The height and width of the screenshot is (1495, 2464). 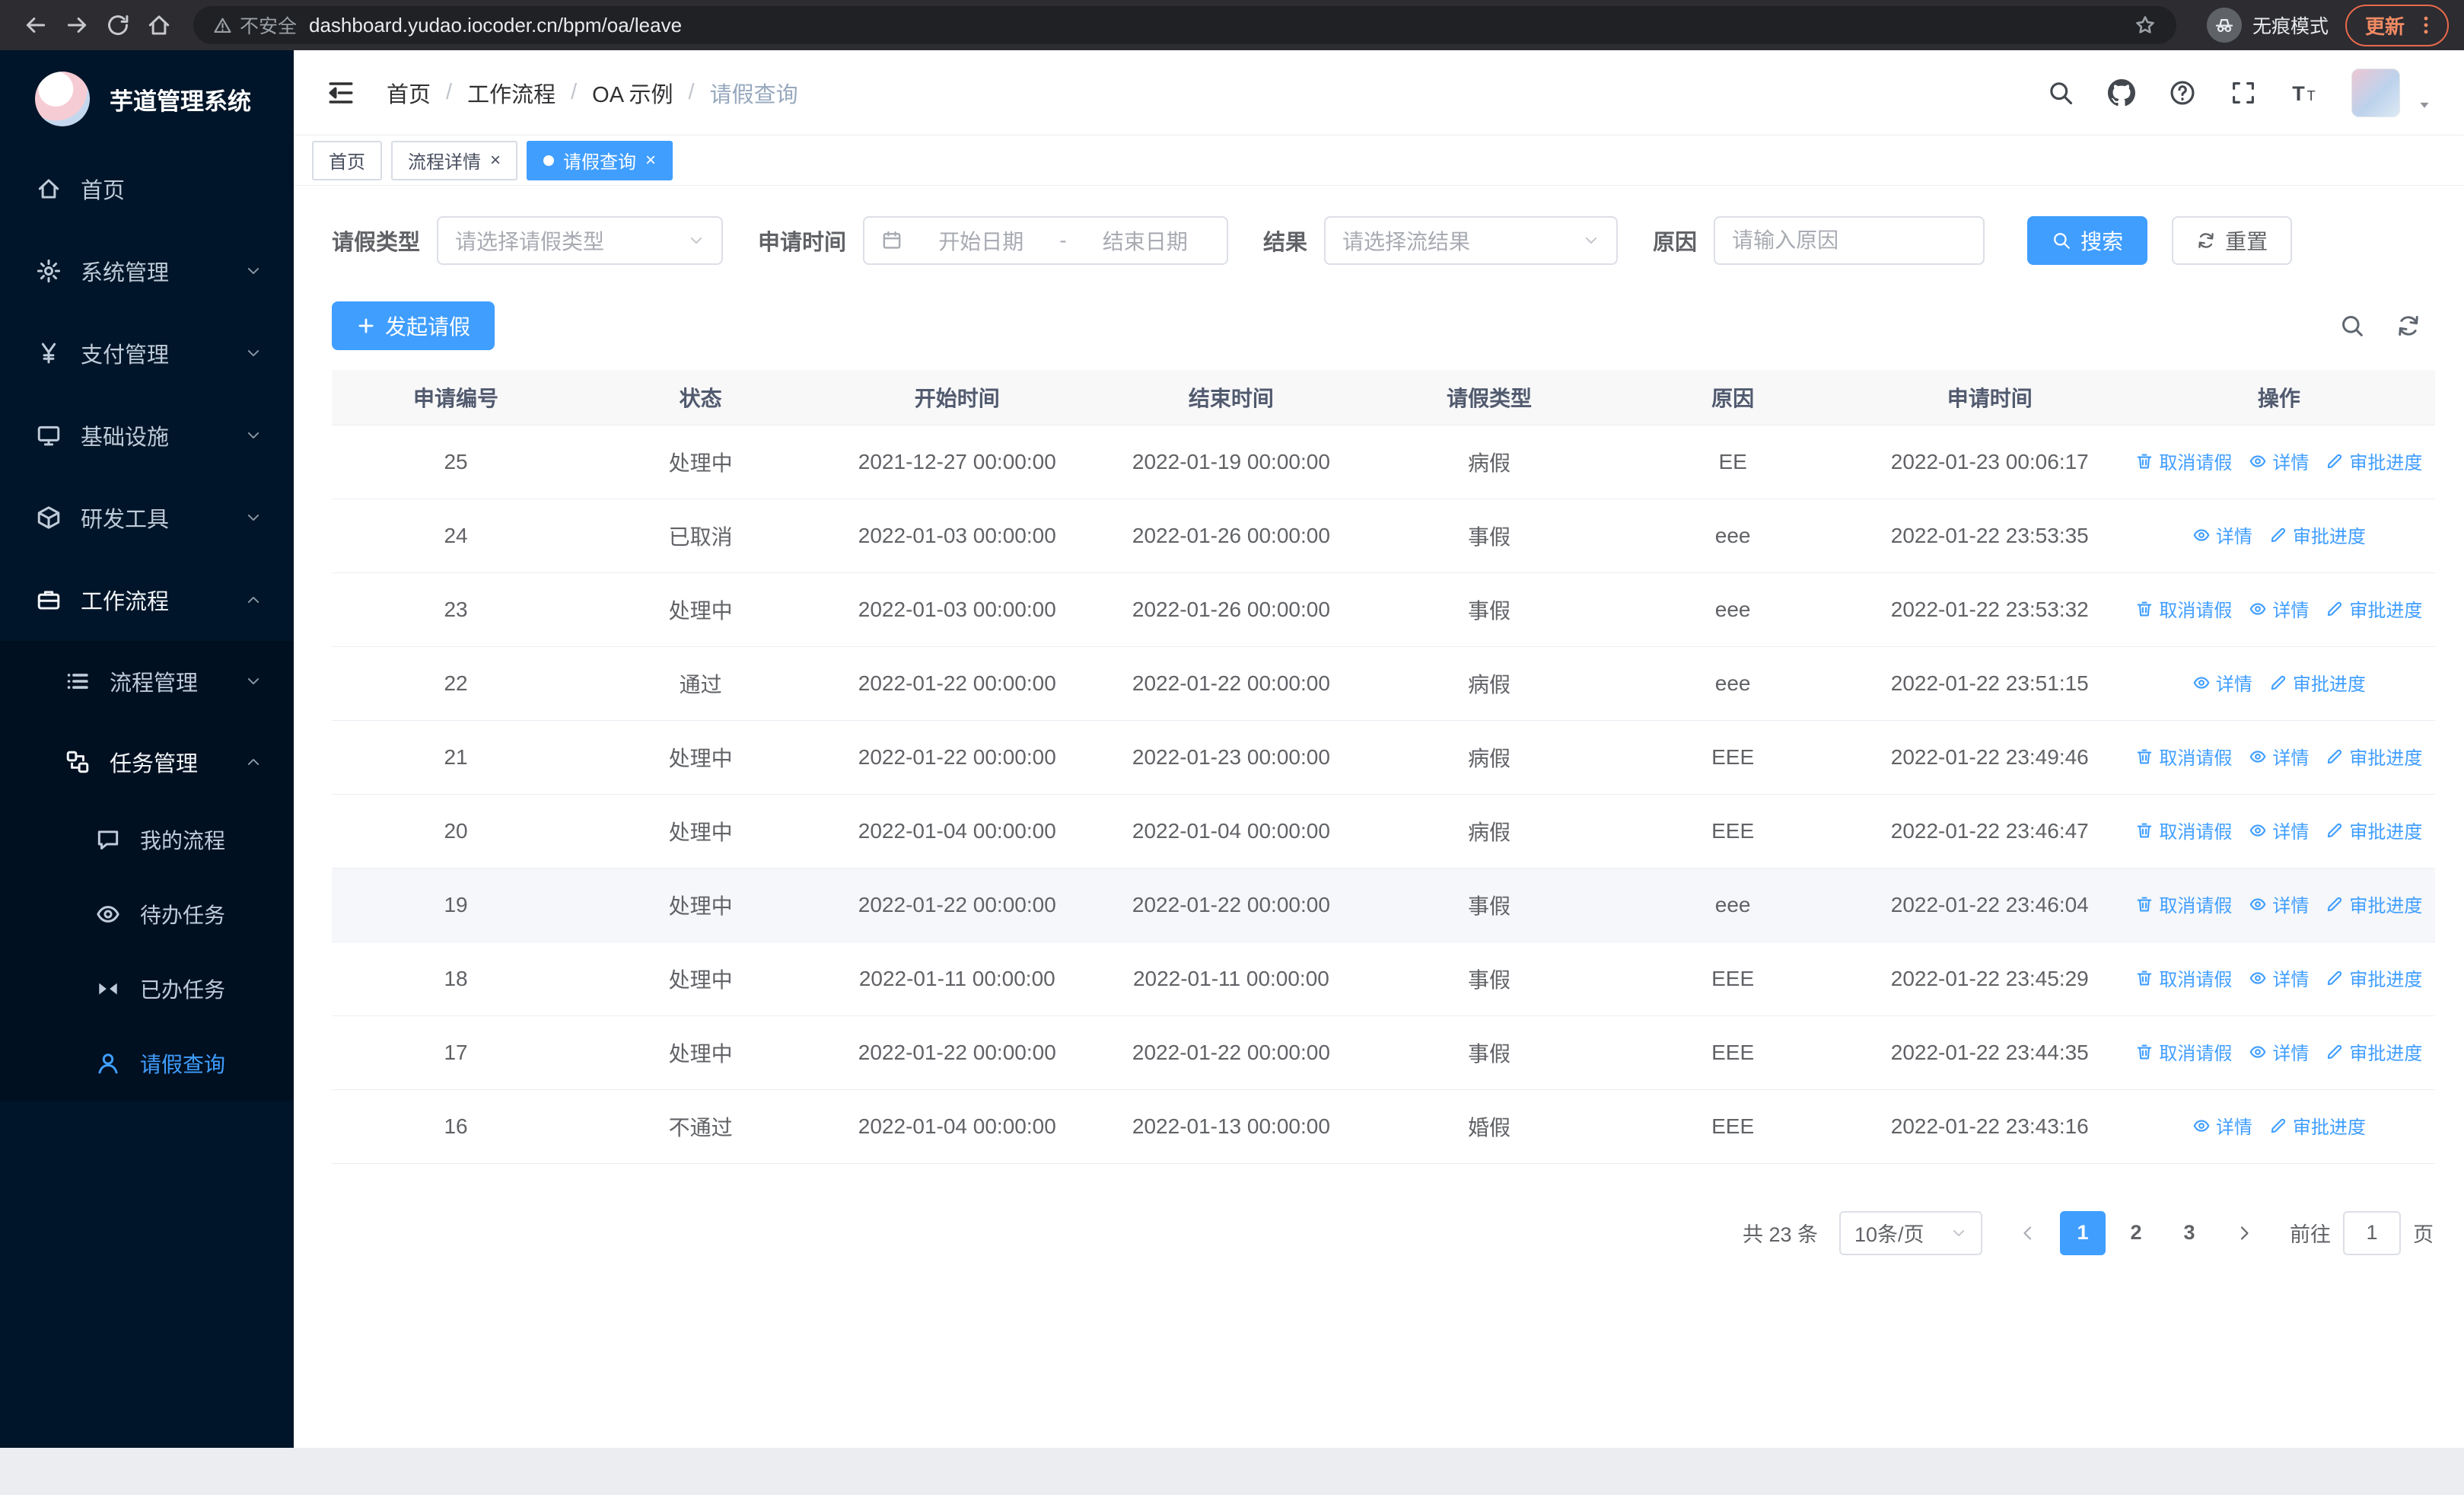 I want to click on sidebar-item-leave-query: 请假查询, so click(x=147, y=1063).